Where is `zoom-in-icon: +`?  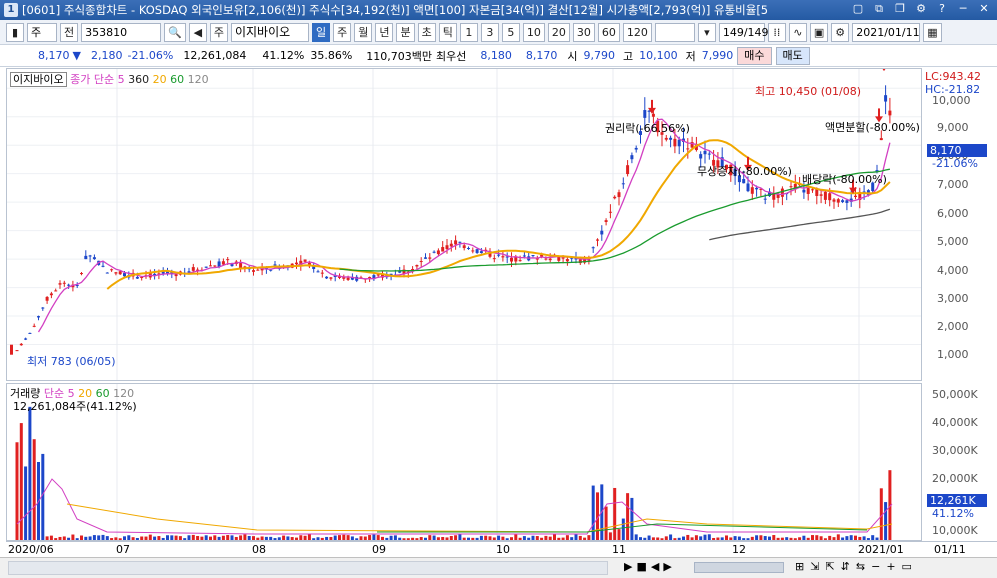 zoom-in-icon: + is located at coordinates (890, 566).